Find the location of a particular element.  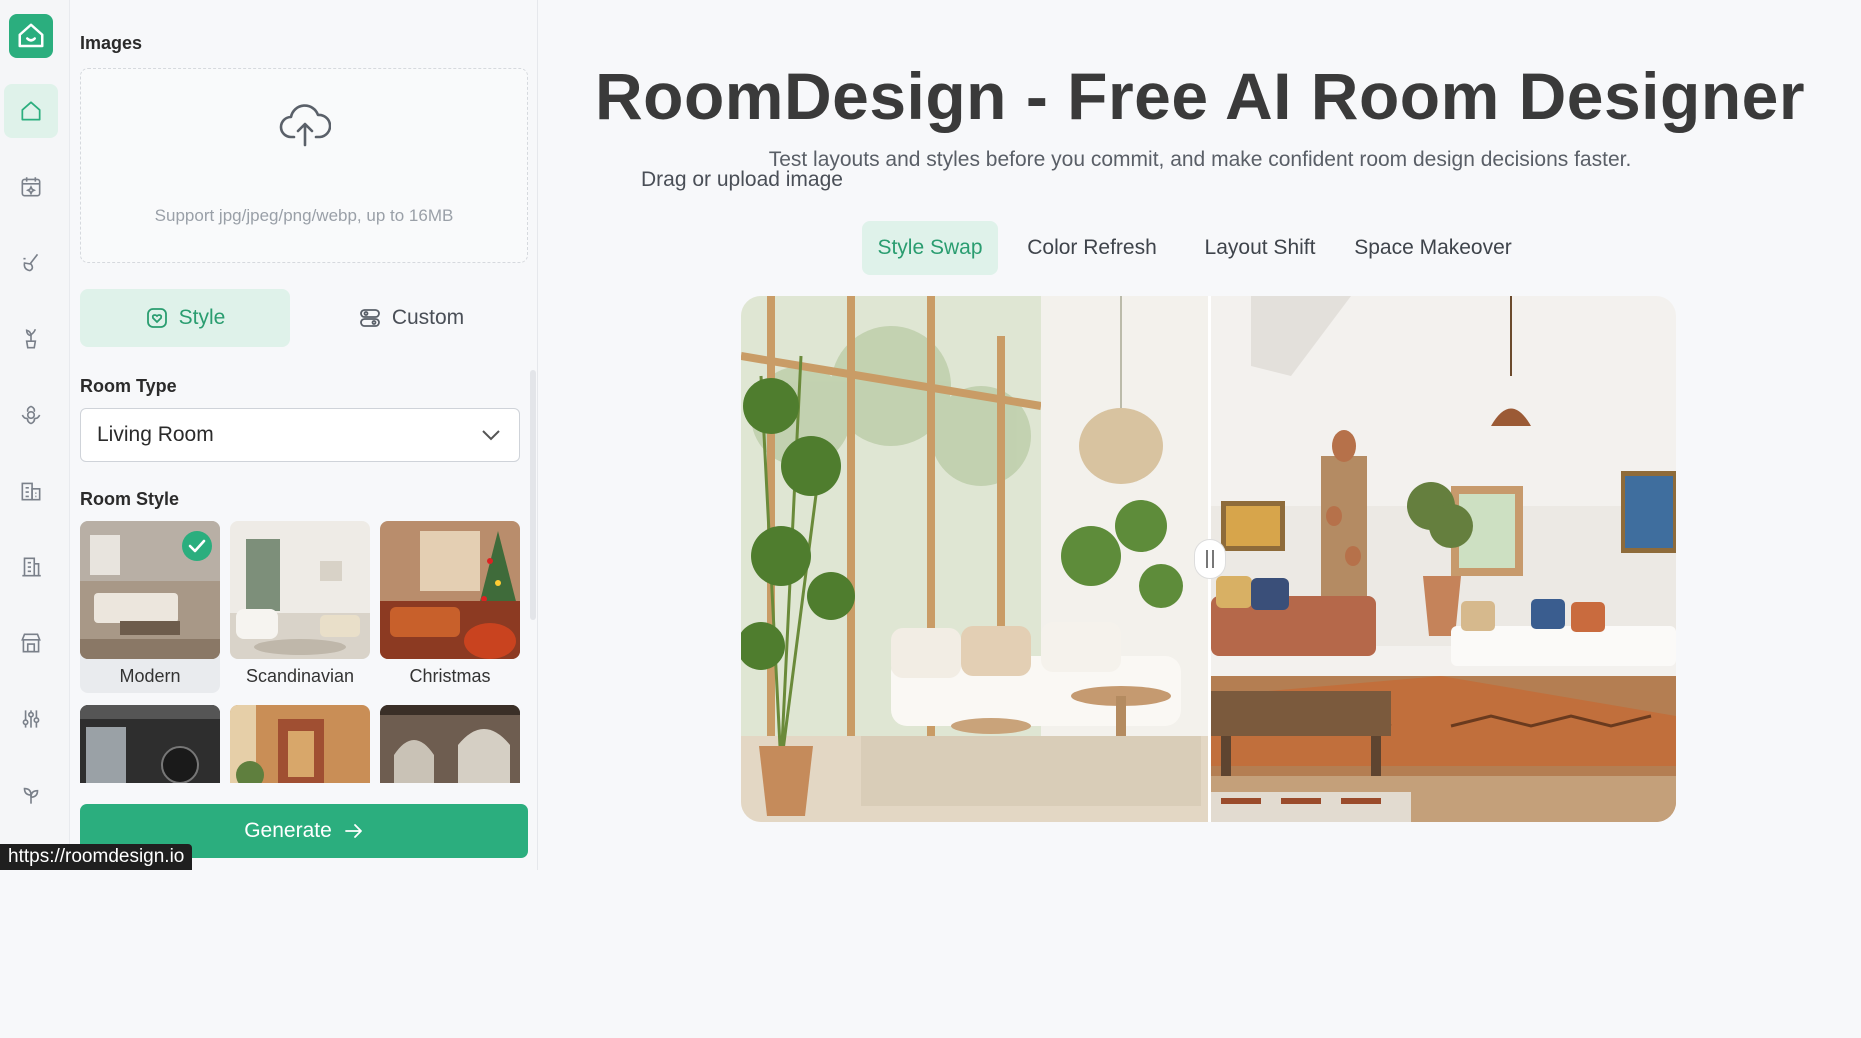

style-card-dark is located at coordinates (150, 744).